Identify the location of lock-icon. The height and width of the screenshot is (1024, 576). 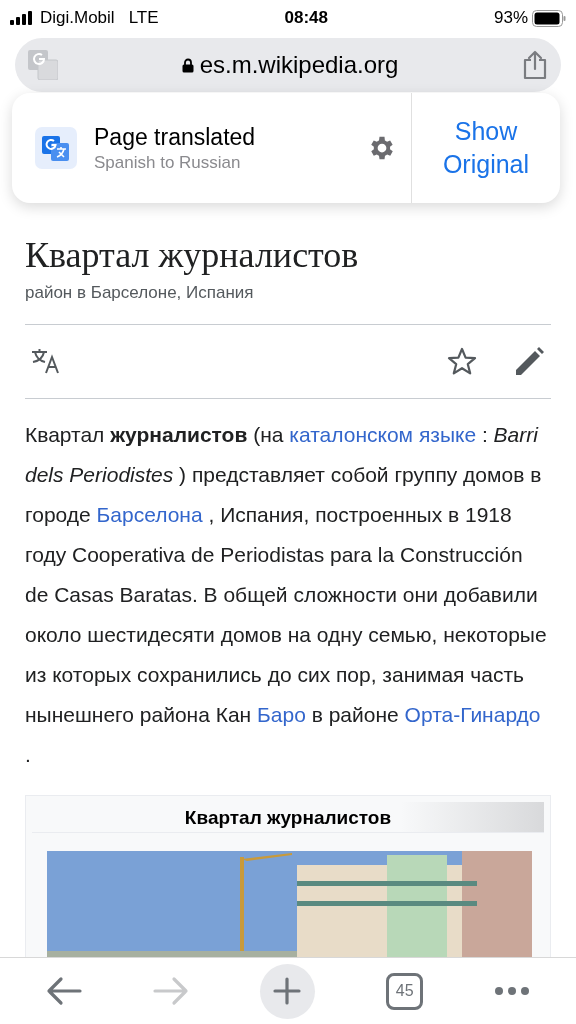
(187, 65).